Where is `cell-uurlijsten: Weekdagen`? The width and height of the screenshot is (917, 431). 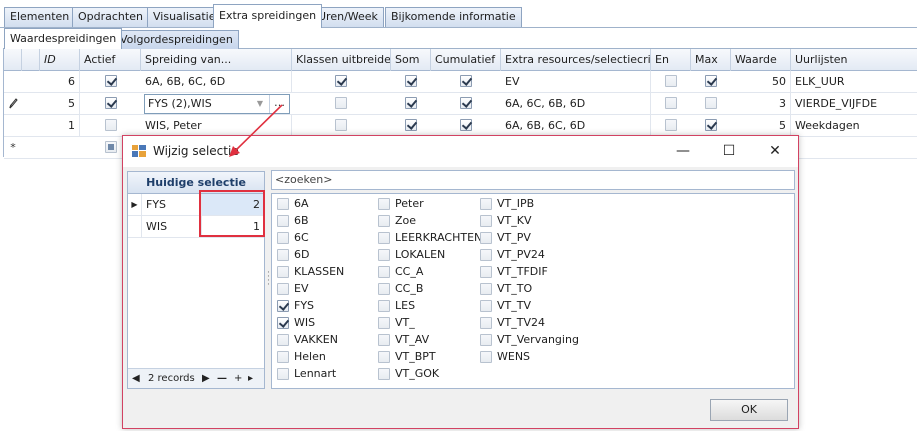
cell-uurlijsten: Weekdagen is located at coordinates (854, 125).